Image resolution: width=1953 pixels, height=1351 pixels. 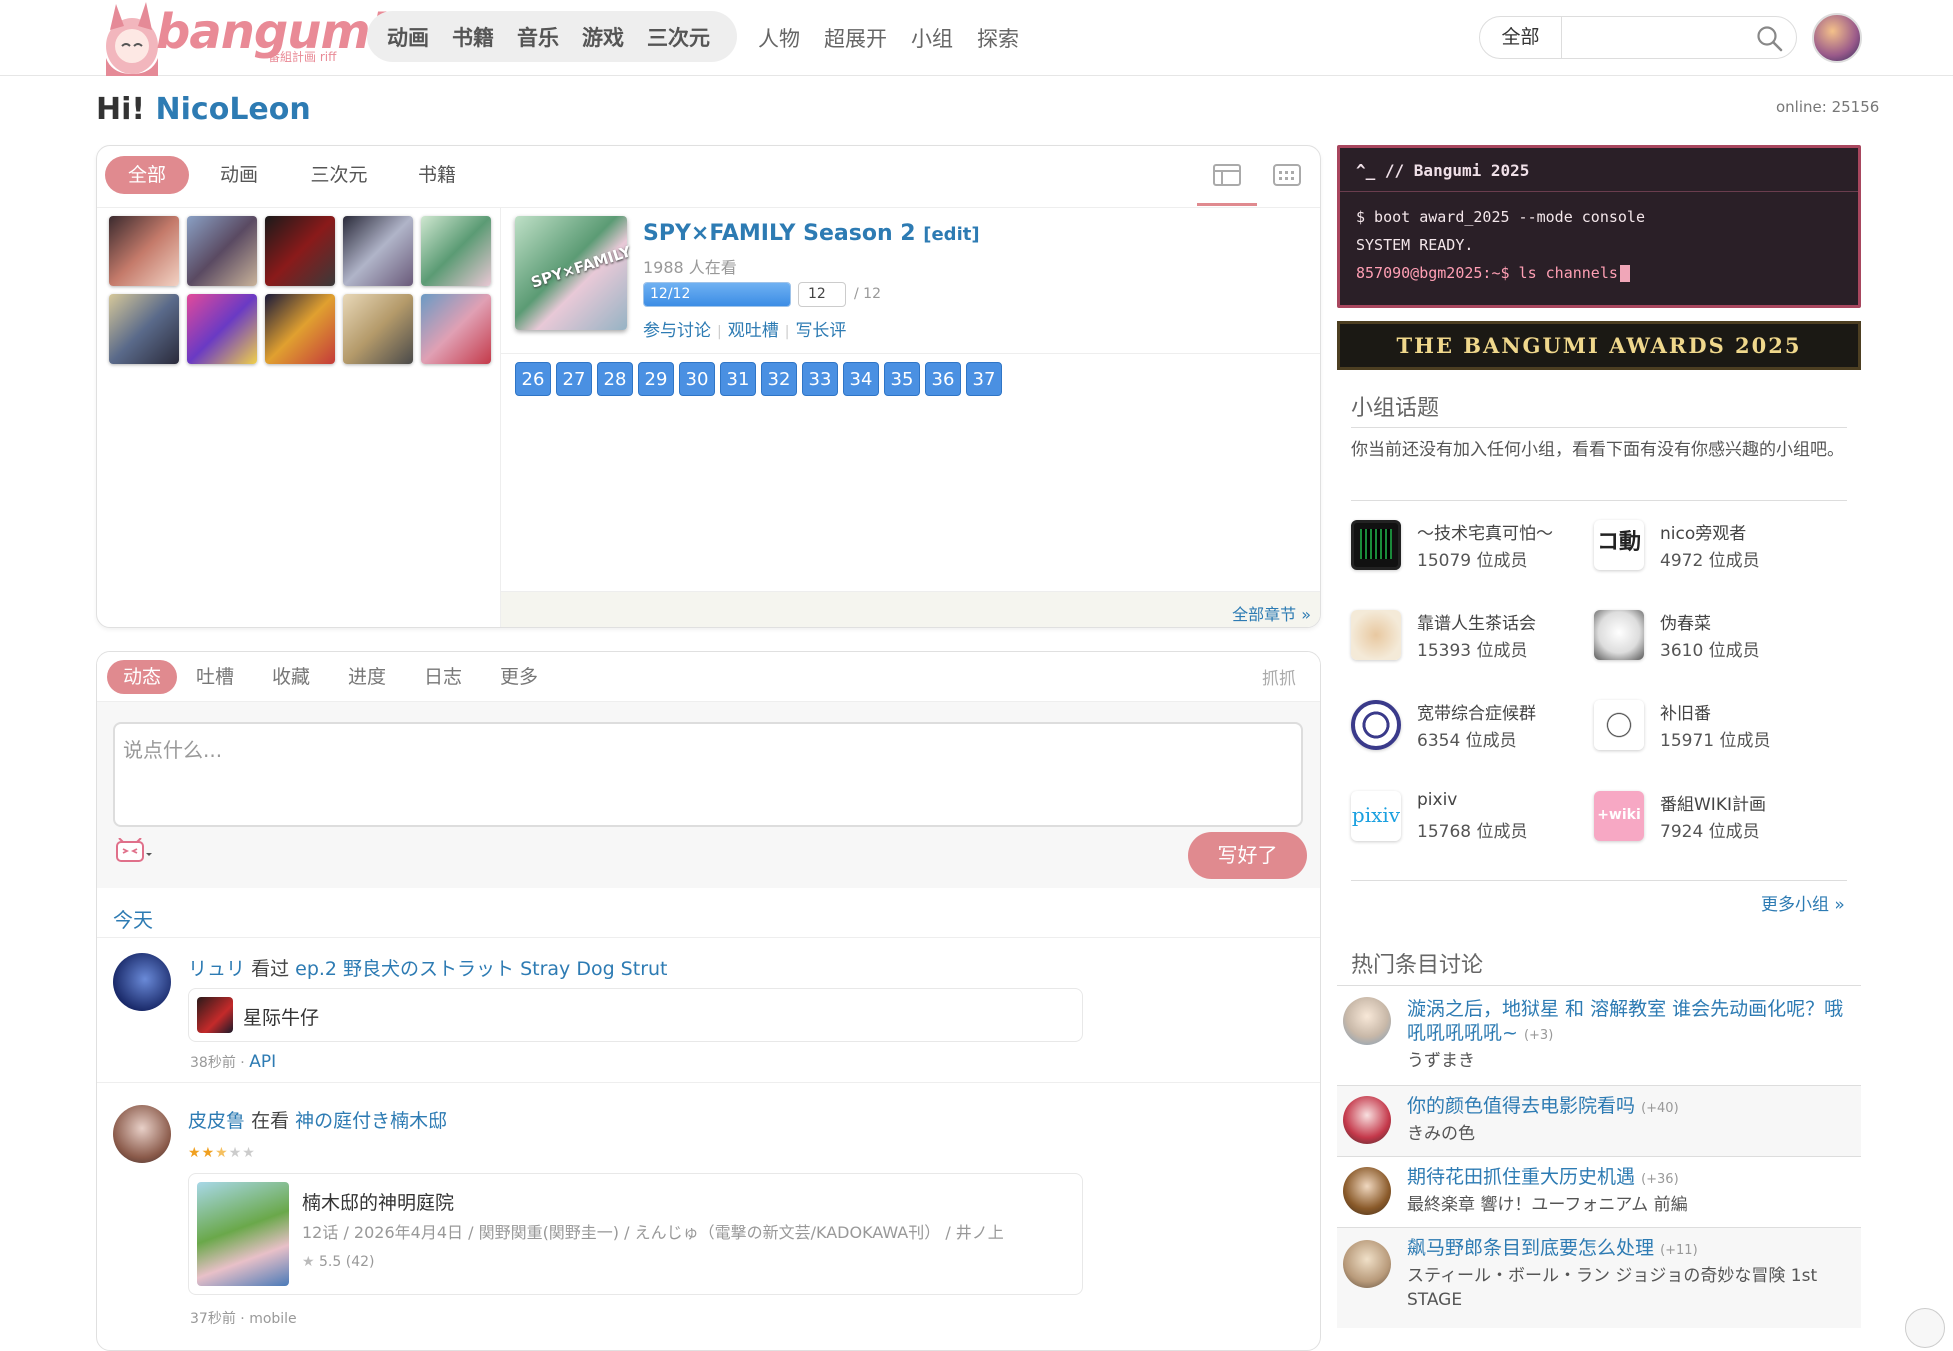 What do you see at coordinates (1530, 1248) in the screenshot?
I see `hot-topic-title-text: 飙马野郎条目到底要怎么处理` at bounding box center [1530, 1248].